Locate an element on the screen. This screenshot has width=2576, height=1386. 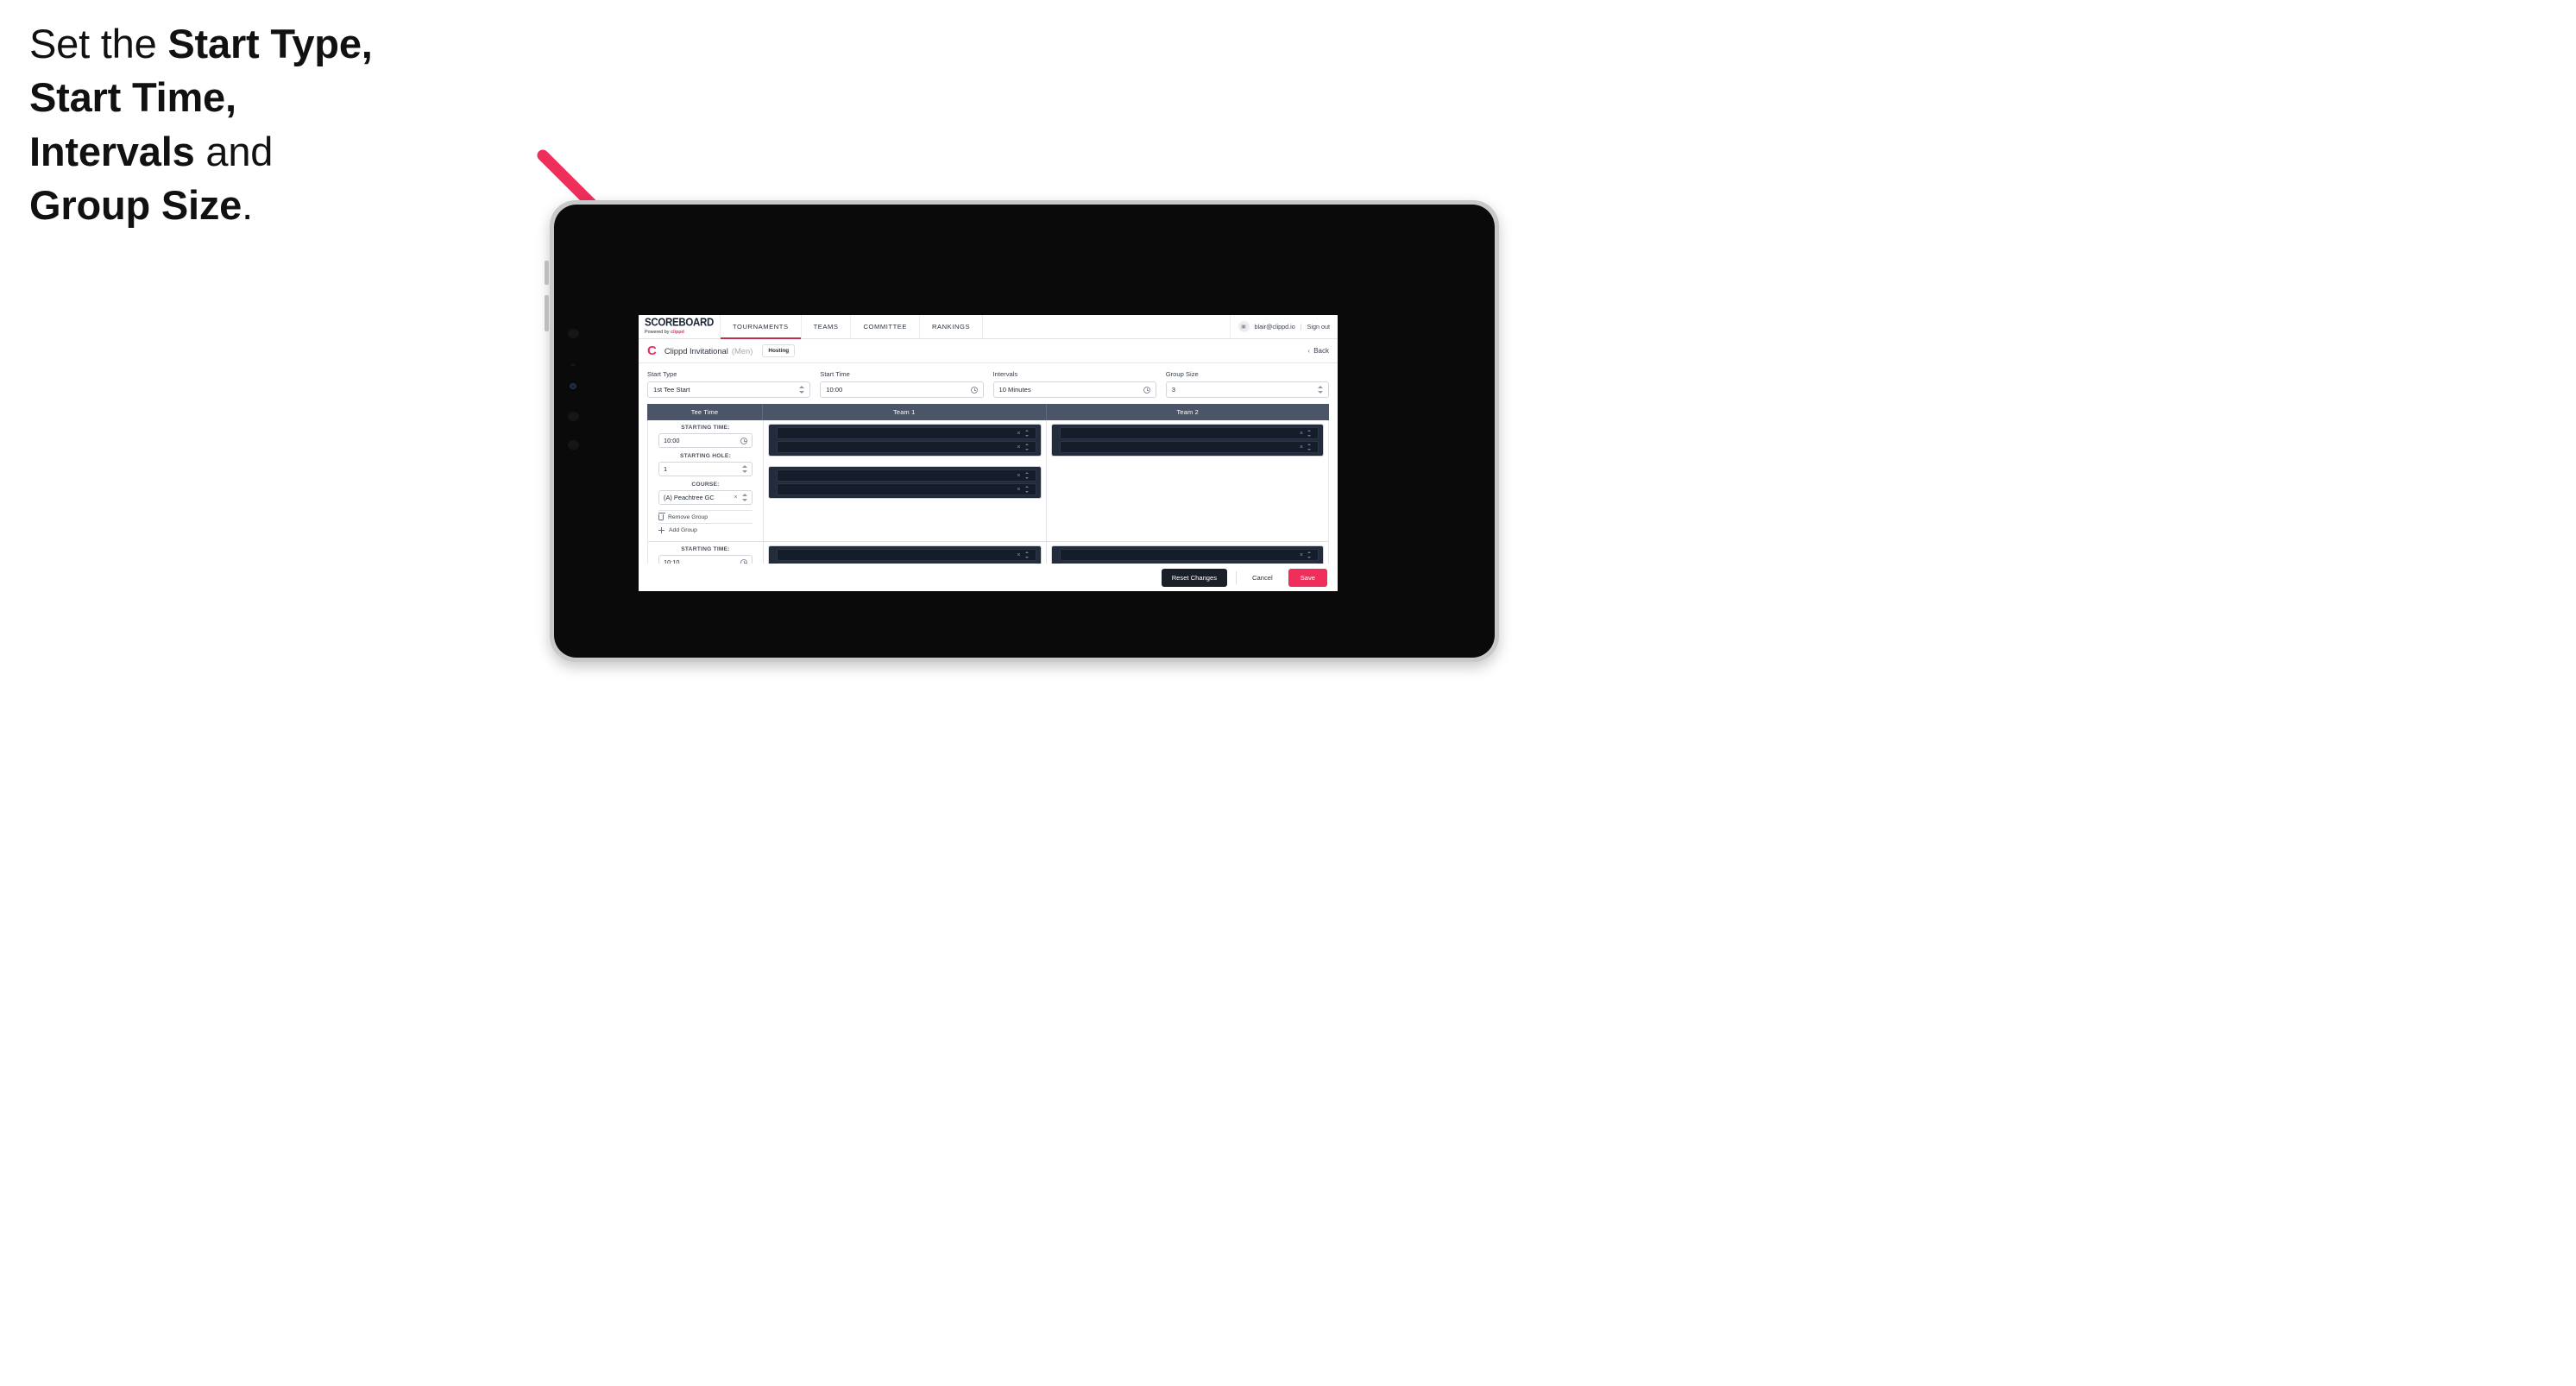
starting-time-input: 10:00 is located at coordinates (705, 440).